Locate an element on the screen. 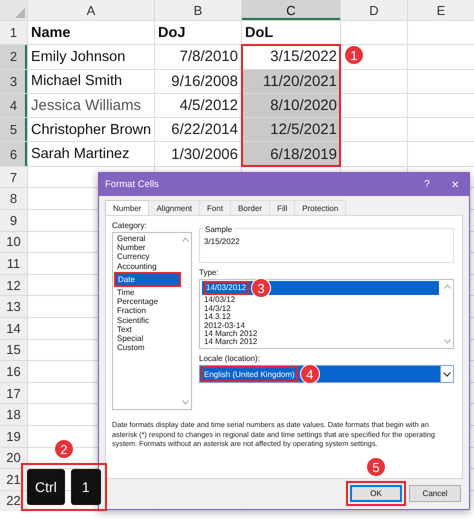  dialog-button: OK is located at coordinates (376, 493).